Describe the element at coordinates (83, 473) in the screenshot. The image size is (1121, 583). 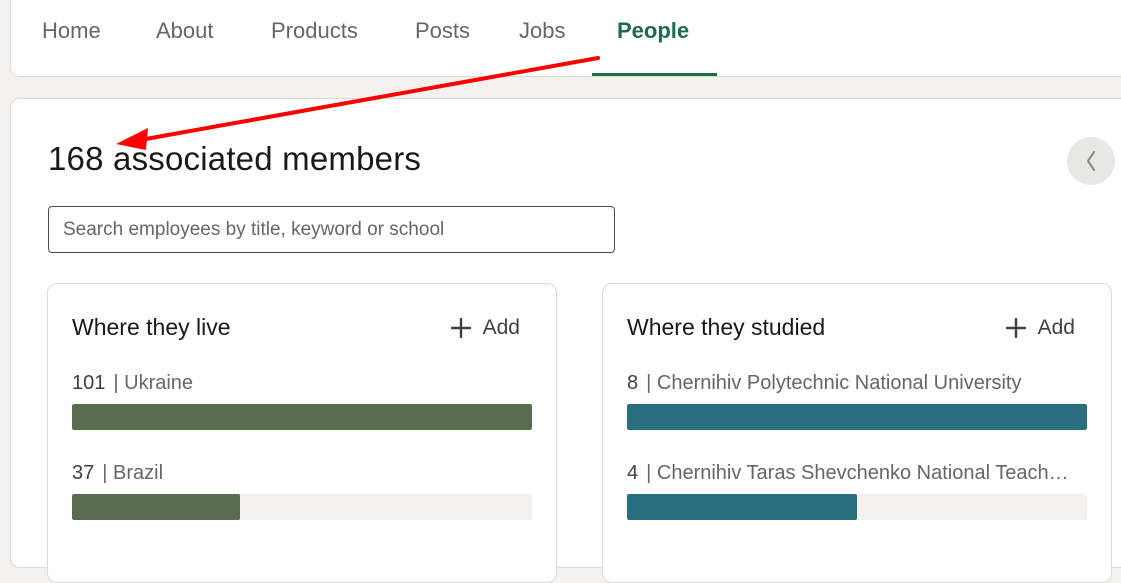
I see `stat-count: 37` at that location.